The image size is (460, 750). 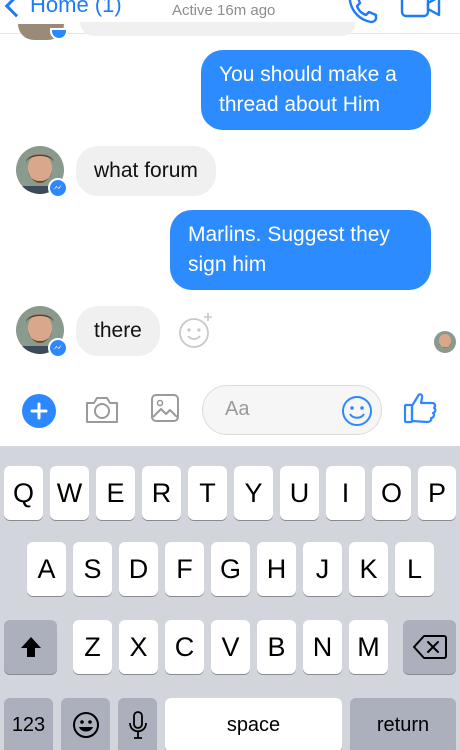 I want to click on dictation-key, so click(x=137, y=724).